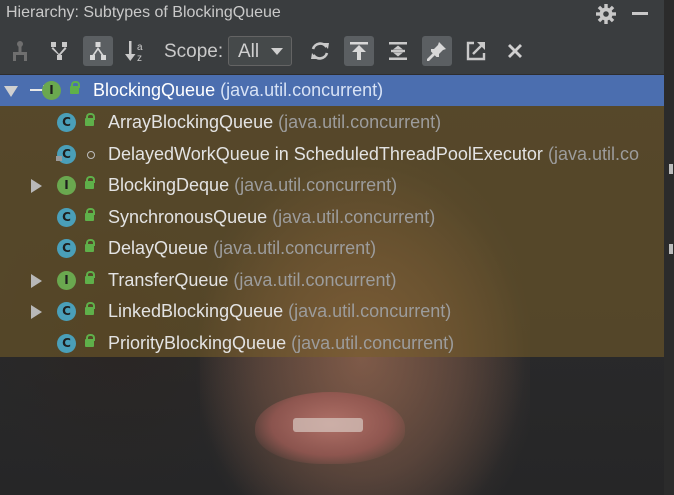  I want to click on type-name: PriorityBlockingQueue, so click(197, 343).